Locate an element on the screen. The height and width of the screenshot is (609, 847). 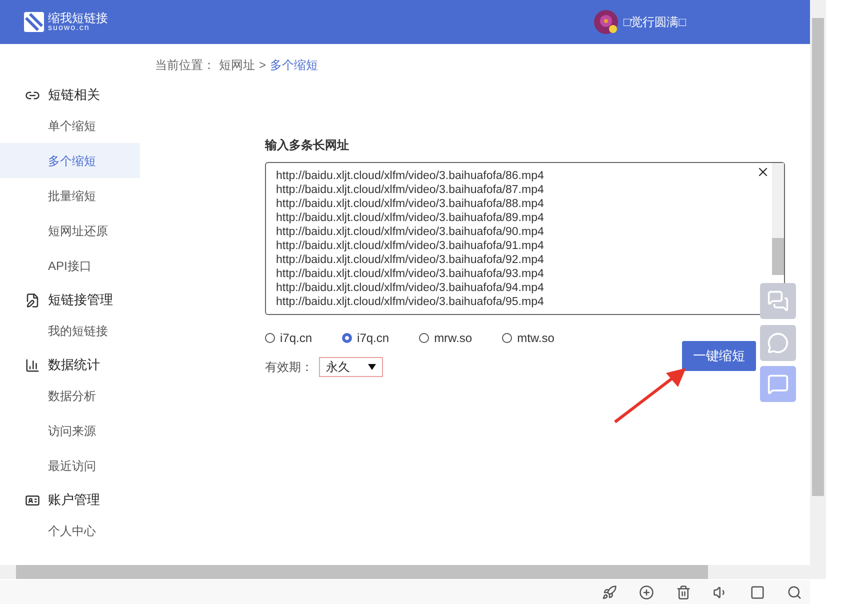
breadcrumb-prefix: 当前位置： is located at coordinates (185, 65).